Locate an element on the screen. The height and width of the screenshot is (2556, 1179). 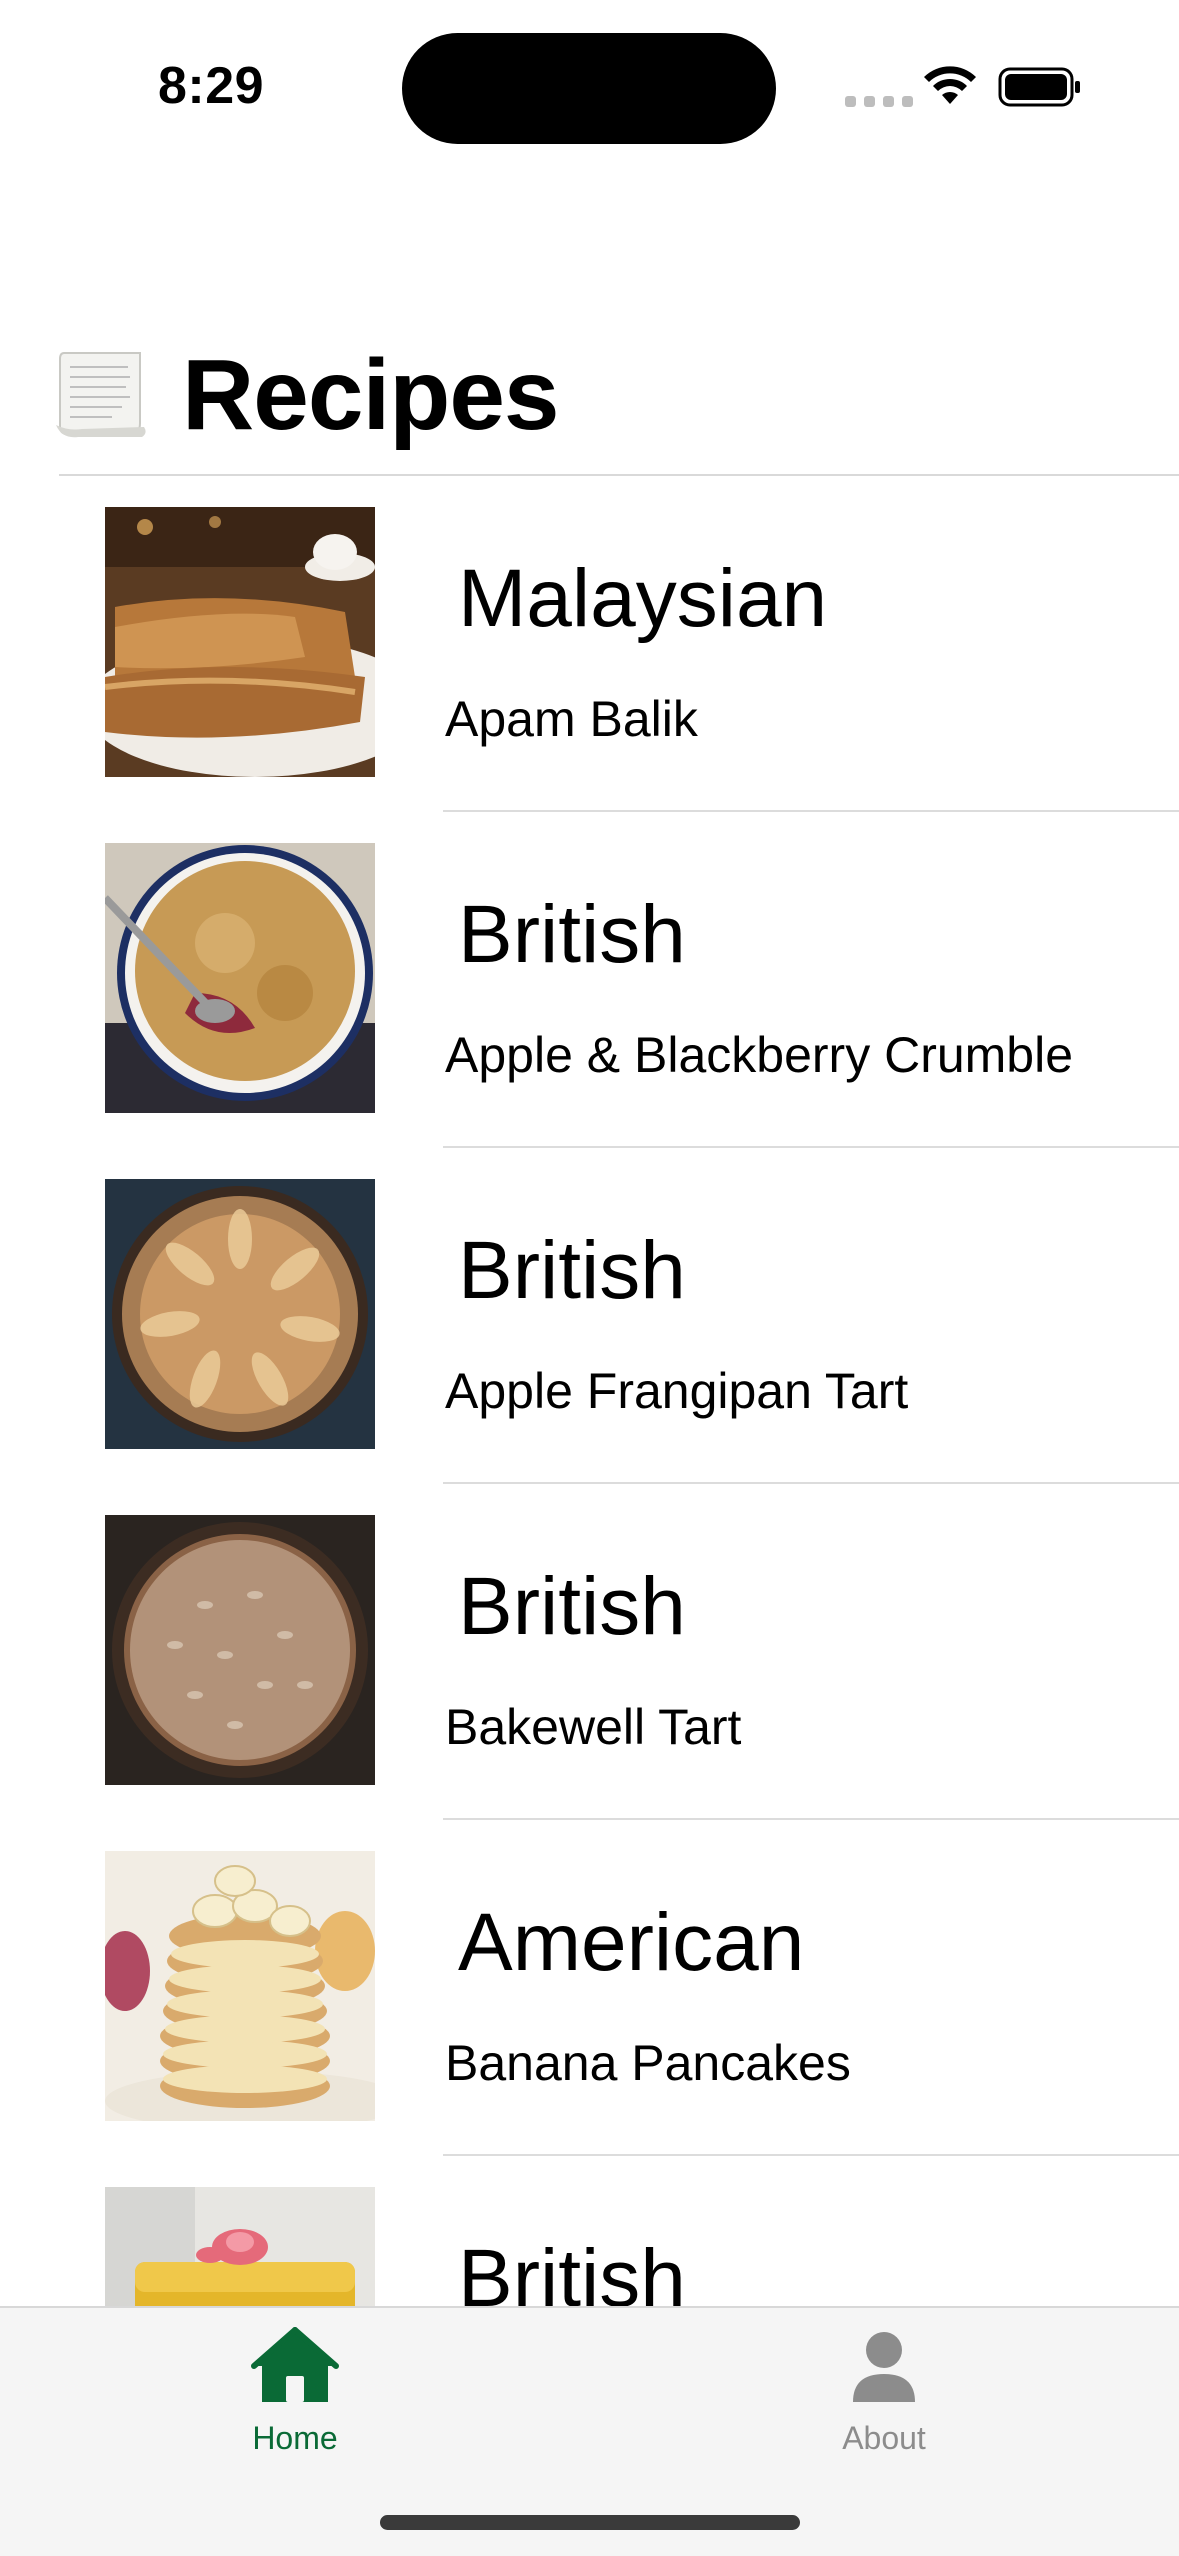
recipe-name: Apple & Blackberry Crumble is located at coordinates (759, 1055).